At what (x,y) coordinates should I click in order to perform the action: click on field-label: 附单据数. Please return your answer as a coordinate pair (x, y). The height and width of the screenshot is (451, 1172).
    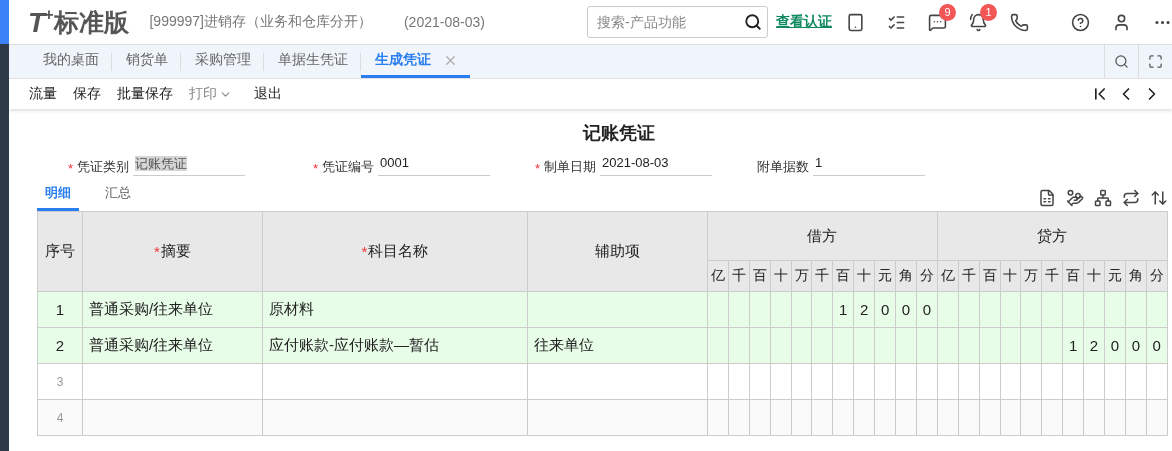
    Looking at the image, I should click on (783, 167).